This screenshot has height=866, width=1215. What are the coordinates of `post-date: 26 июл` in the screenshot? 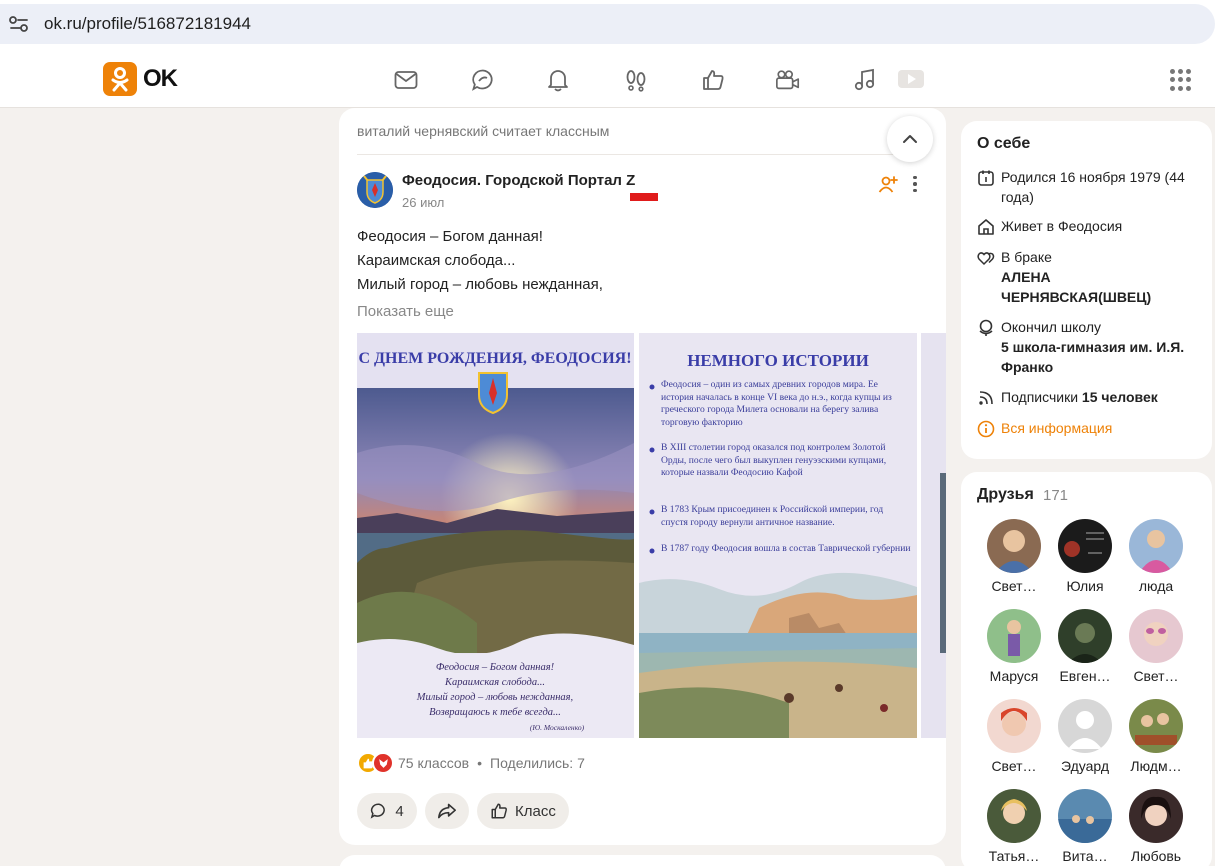 It's located at (423, 202).